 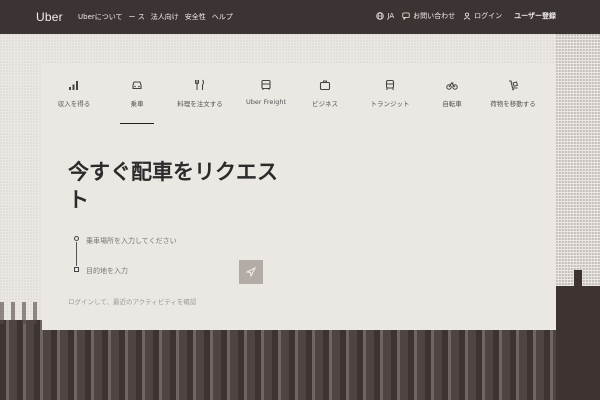 I want to click on login-label: ログイン, so click(x=488, y=16).